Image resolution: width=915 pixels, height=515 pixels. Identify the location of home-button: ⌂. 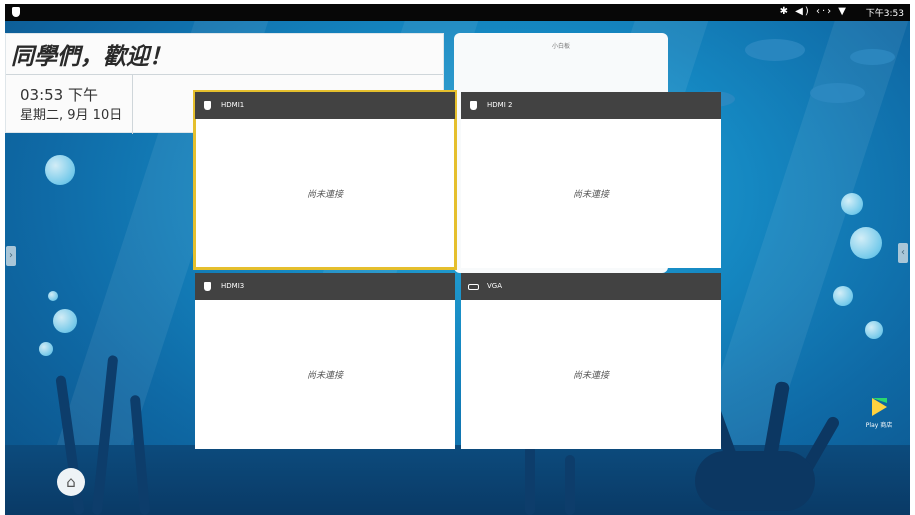
(71, 482).